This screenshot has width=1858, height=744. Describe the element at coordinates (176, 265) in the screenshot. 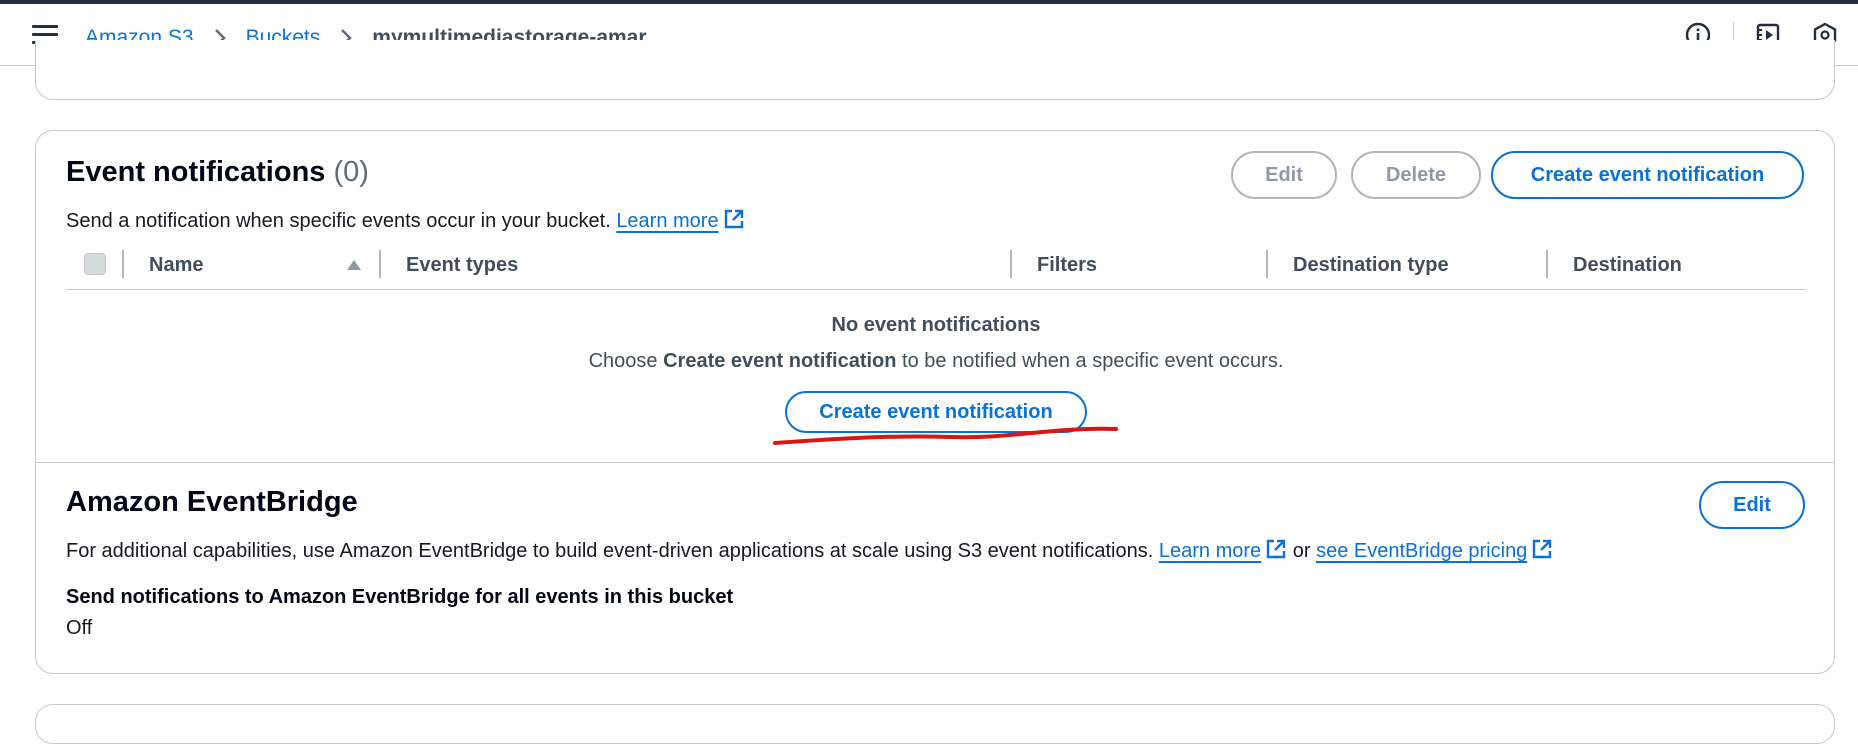

I see `column-header-name: Name` at that location.